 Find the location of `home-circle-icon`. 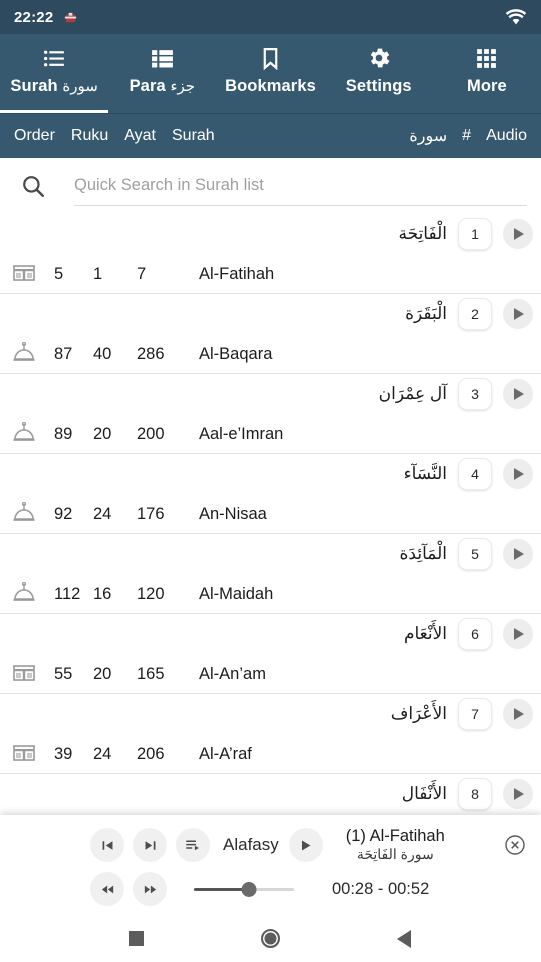

home-circle-icon is located at coordinates (270, 939).